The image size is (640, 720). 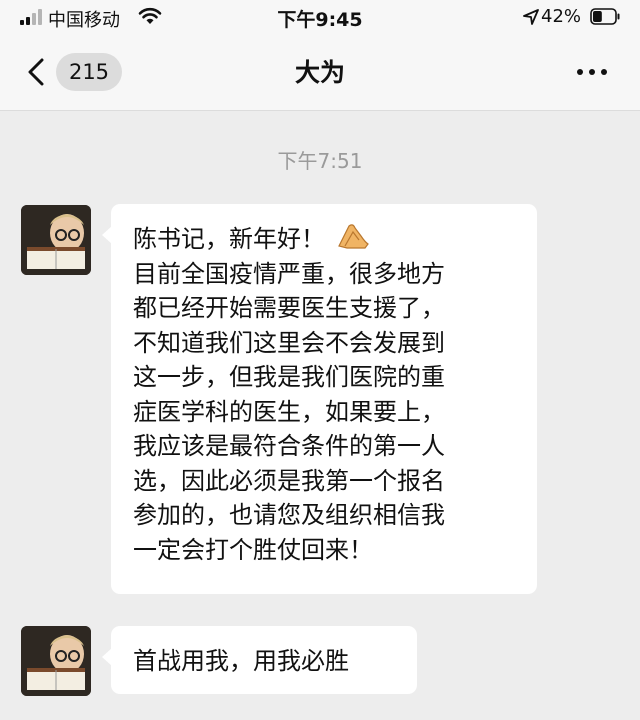 What do you see at coordinates (561, 16) in the screenshot?
I see `battery-percent: 42%` at bounding box center [561, 16].